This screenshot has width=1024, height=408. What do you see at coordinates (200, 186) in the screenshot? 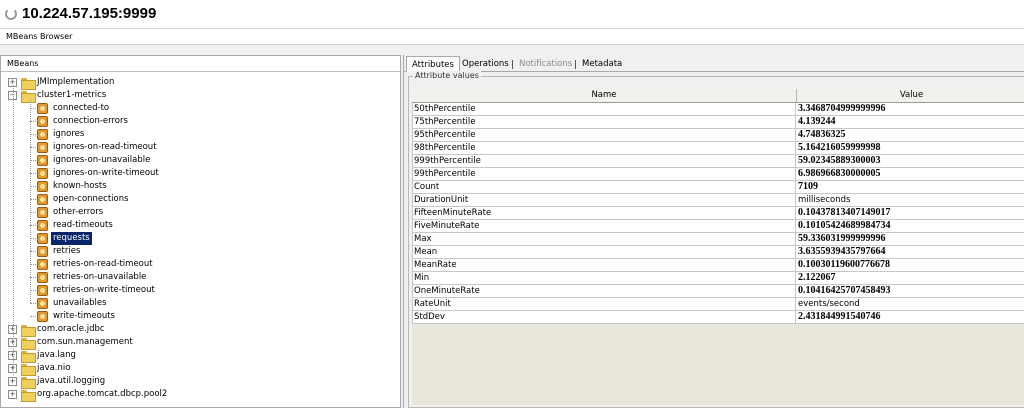
I see `tree-mbean-node: known-hosts` at bounding box center [200, 186].